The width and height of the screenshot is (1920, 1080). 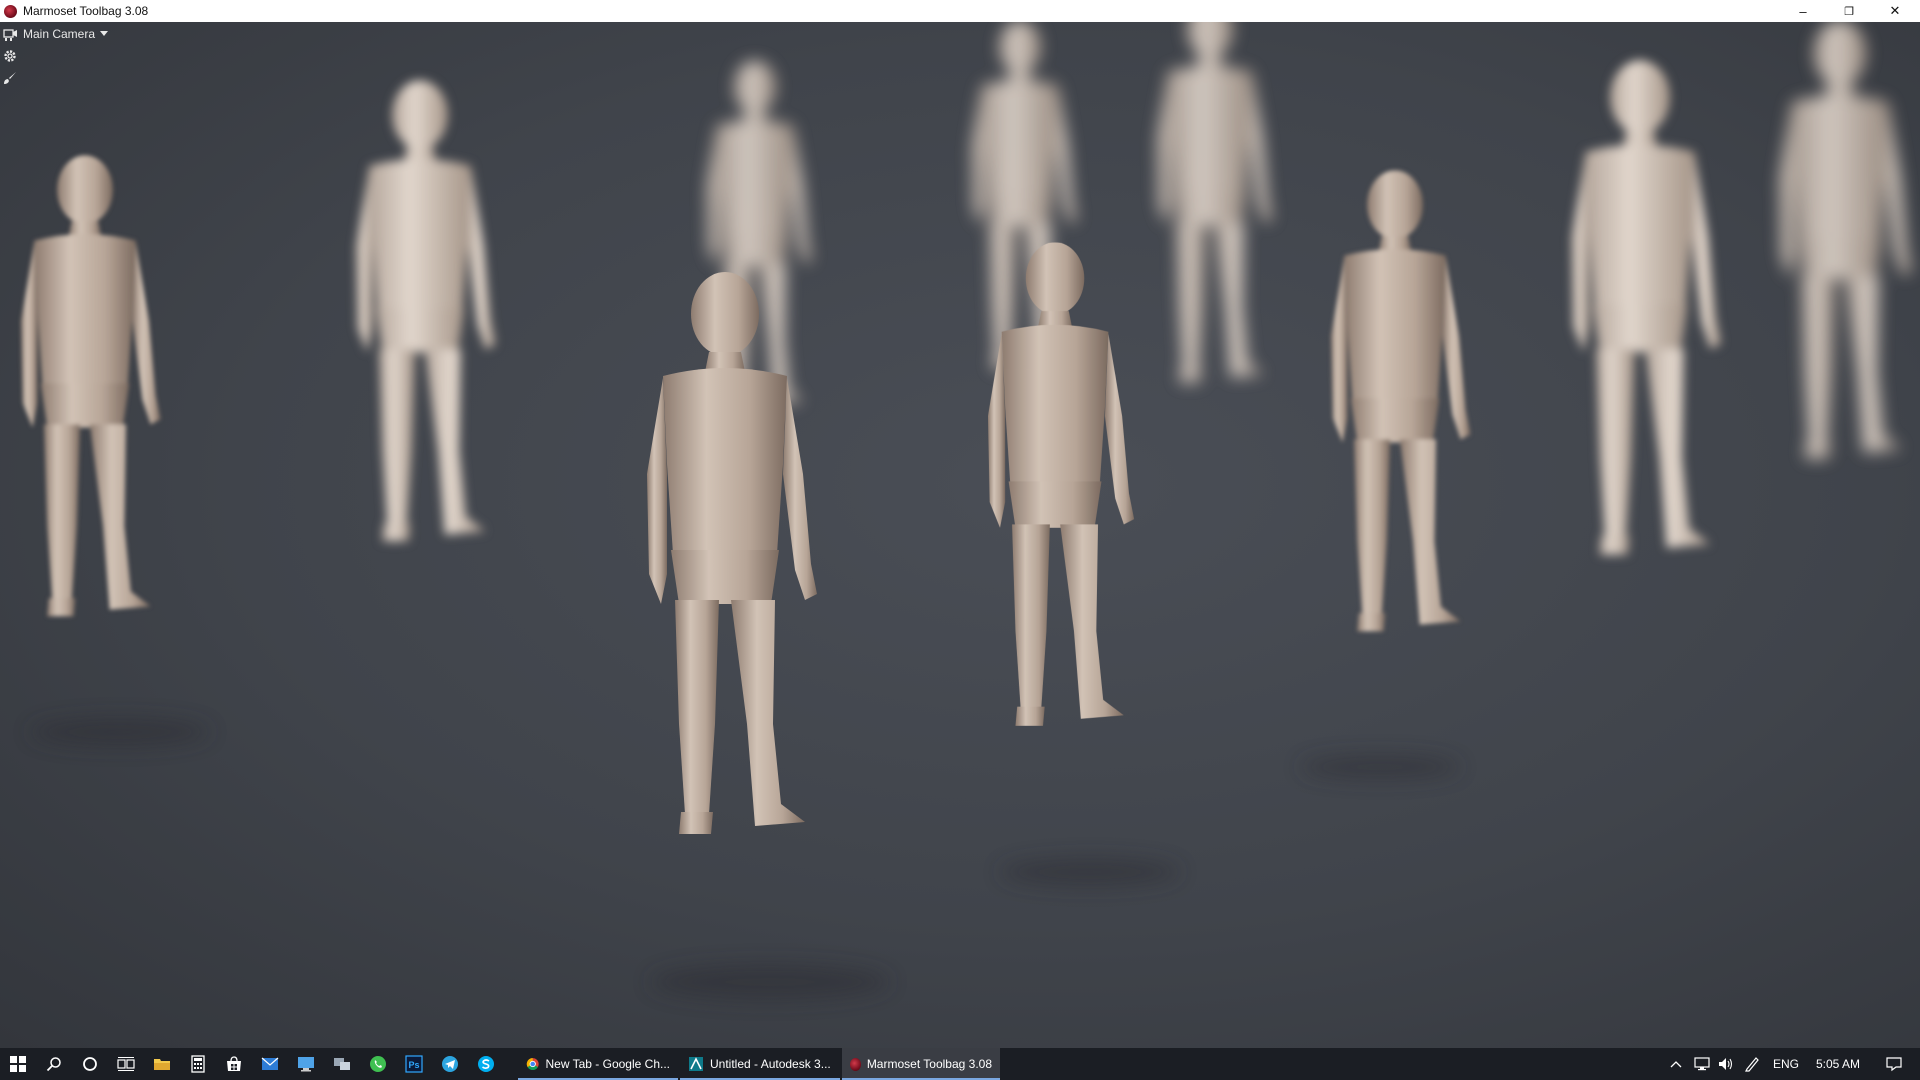 I want to click on skype-icon, so click(x=486, y=1064).